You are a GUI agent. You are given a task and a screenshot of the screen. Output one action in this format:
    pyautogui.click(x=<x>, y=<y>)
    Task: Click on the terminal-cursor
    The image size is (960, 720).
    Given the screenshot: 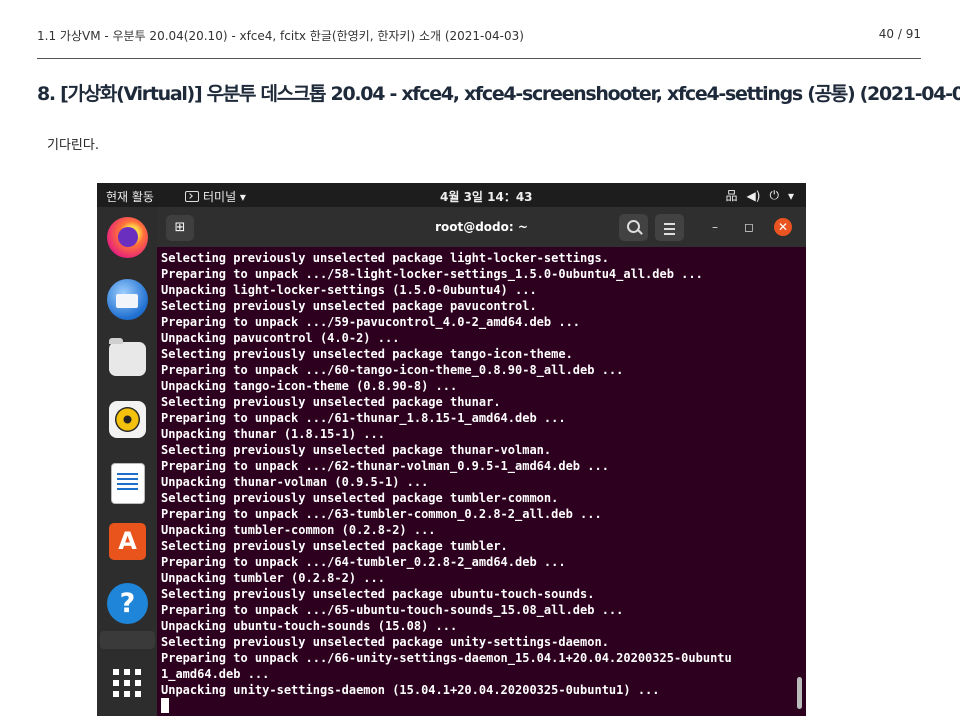 What is the action you would take?
    pyautogui.click(x=165, y=705)
    